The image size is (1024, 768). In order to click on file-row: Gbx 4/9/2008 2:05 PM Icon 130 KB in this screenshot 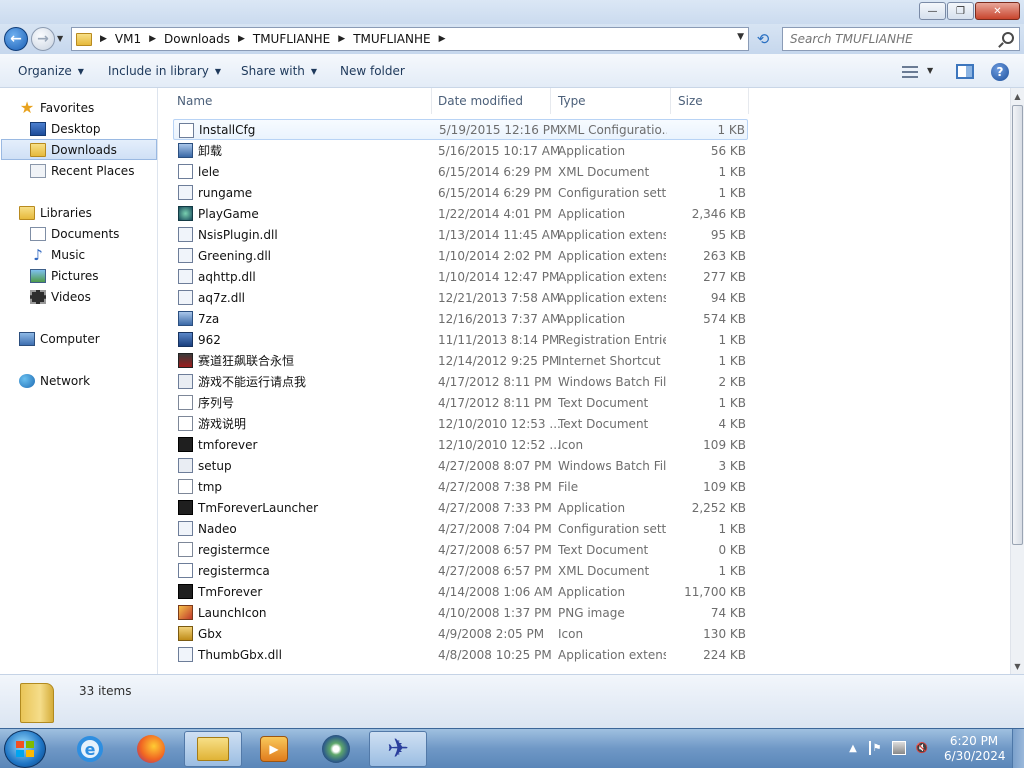, I will do `click(460, 633)`.